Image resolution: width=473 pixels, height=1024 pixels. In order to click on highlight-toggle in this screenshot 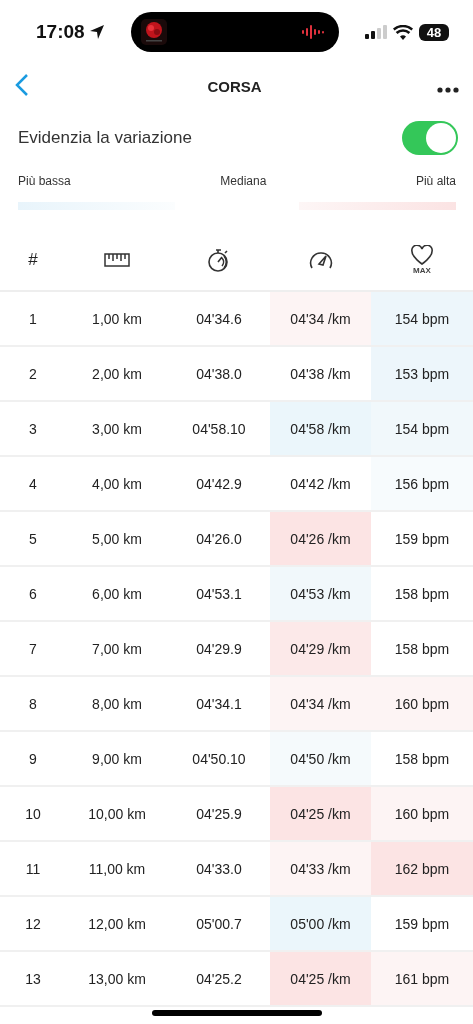, I will do `click(430, 138)`.